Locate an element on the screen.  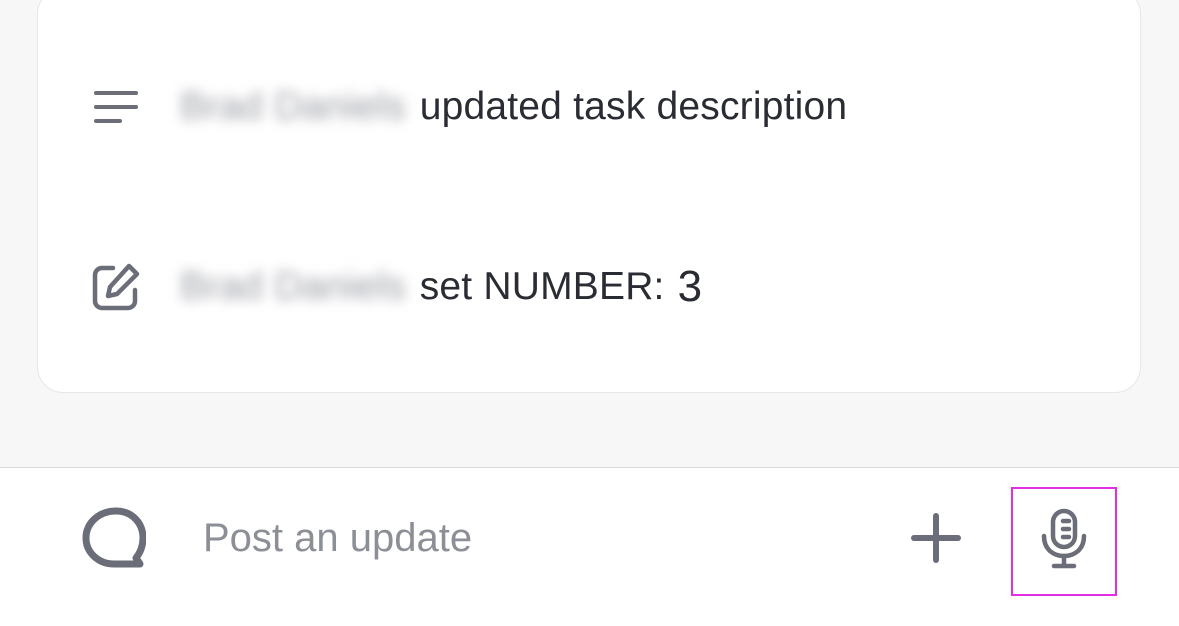
activity-action: set NUMBER: is located at coordinates (542, 286).